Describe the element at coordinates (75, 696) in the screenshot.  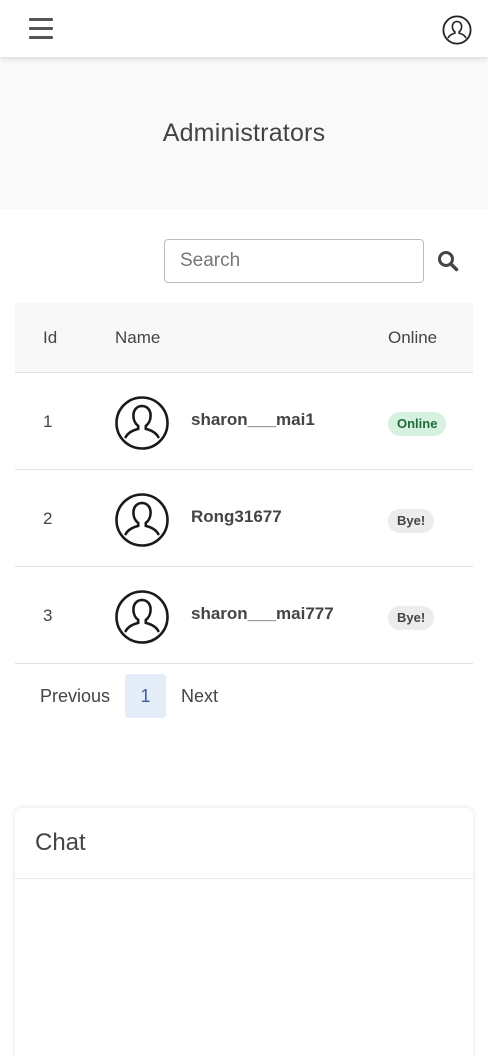
I see `previous-page-button: Previous` at that location.